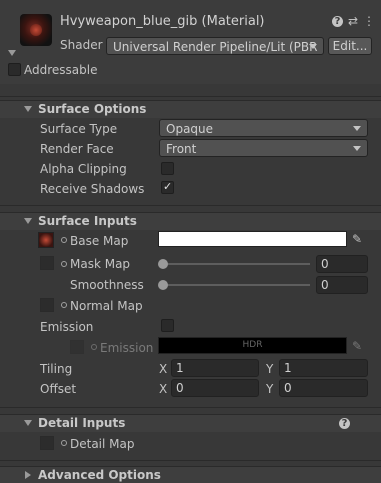 This screenshot has width=381, height=483. I want to click on mask-map-slider-handle, so click(163, 264).